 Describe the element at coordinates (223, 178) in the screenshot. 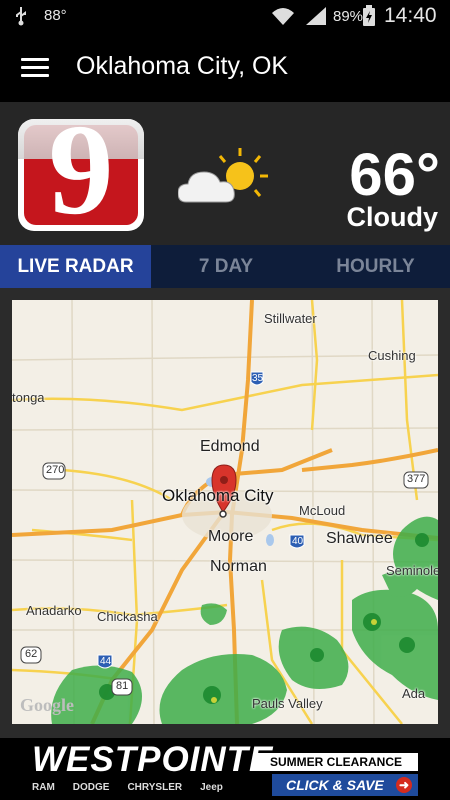

I see `partly-cloudy-icon` at that location.